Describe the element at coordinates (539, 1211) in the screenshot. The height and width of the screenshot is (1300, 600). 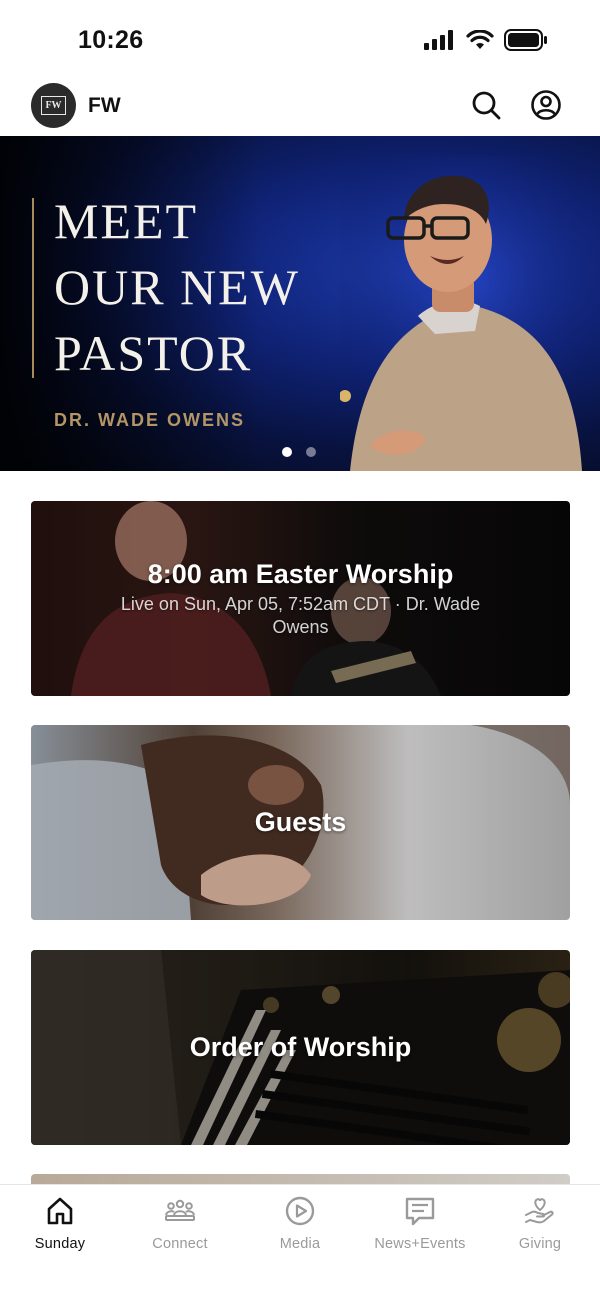
I see `heart-hand-icon` at that location.